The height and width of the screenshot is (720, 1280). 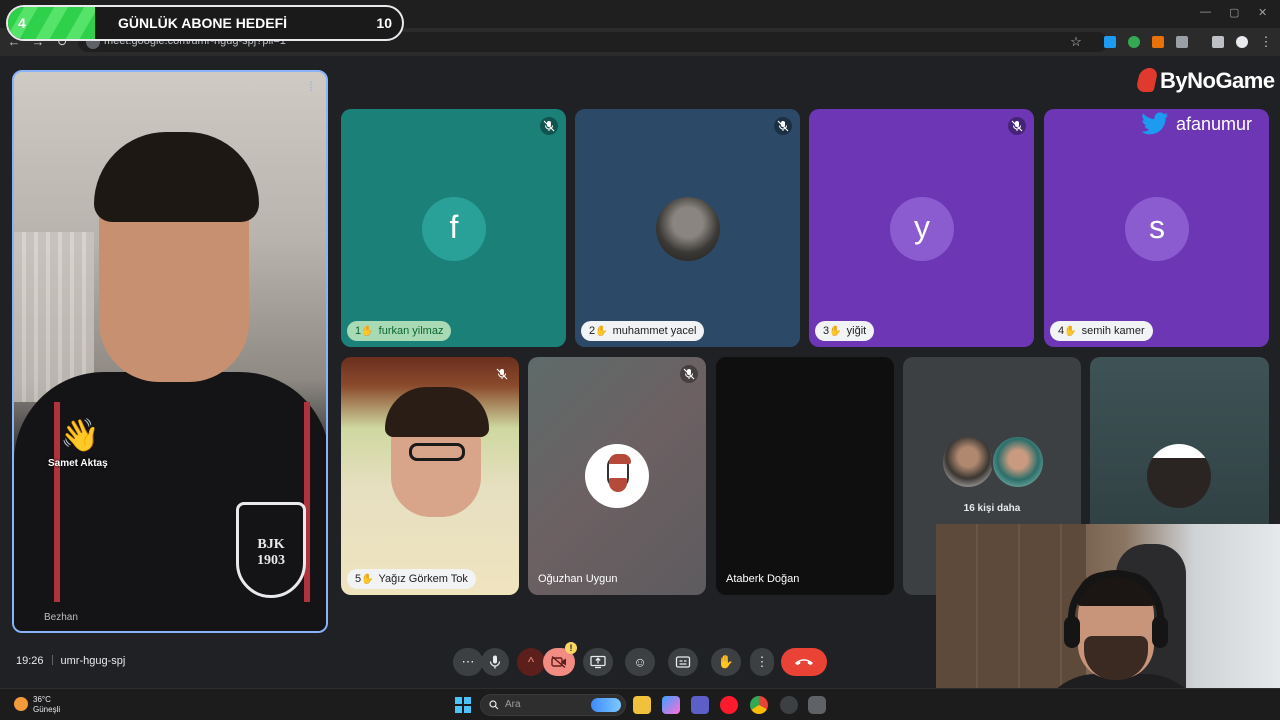 What do you see at coordinates (93, 661) in the screenshot?
I see `meeting-code: umr-hgug-spj` at bounding box center [93, 661].